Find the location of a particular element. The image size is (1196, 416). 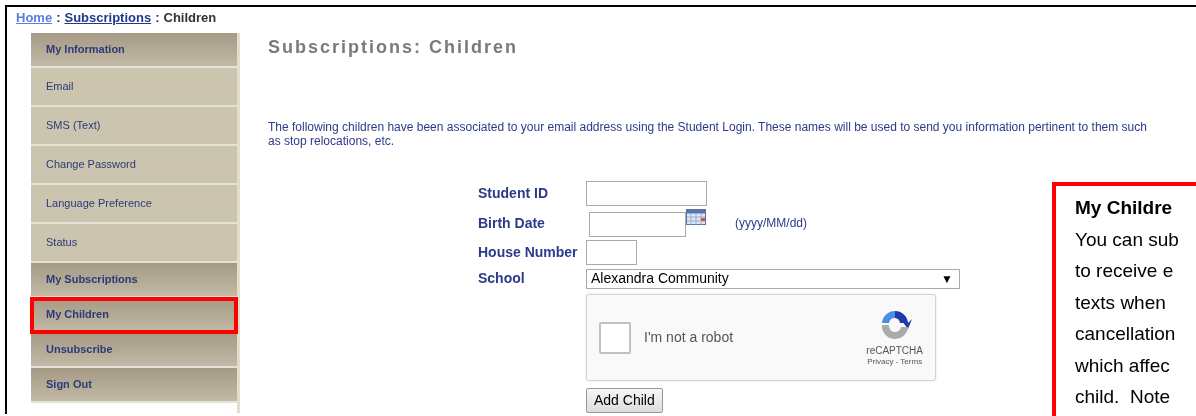

checkbox is located at coordinates (615, 337).